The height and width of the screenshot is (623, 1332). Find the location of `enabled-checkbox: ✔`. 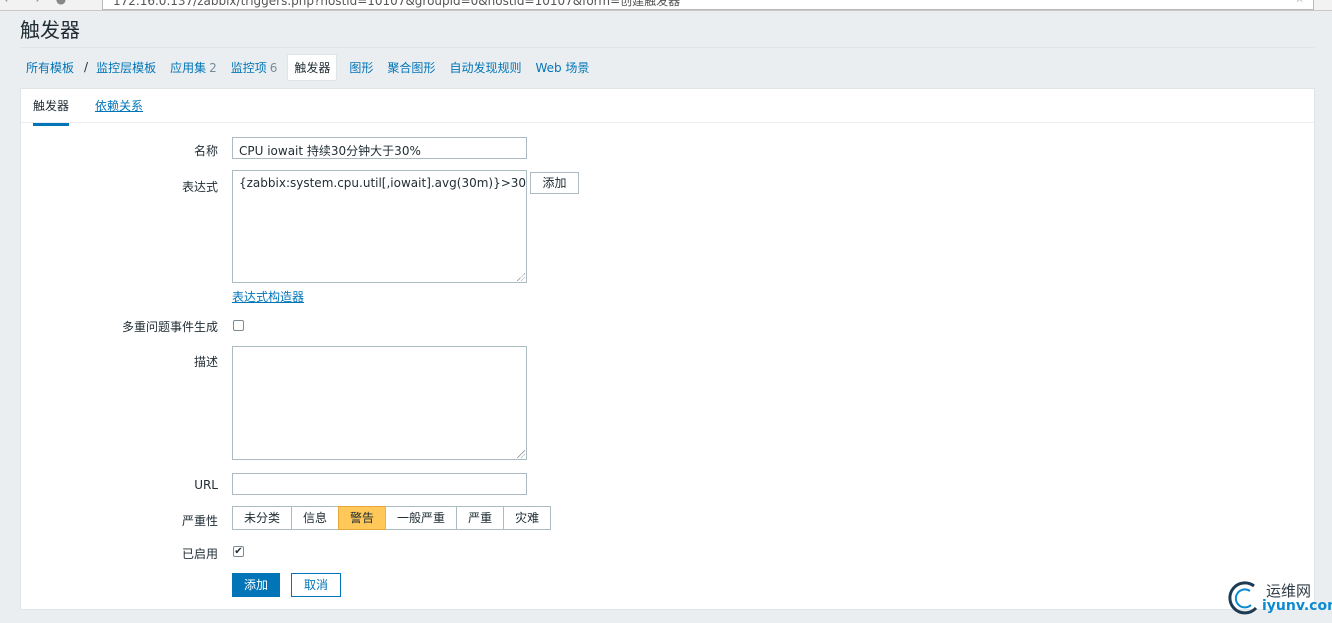

enabled-checkbox: ✔ is located at coordinates (238, 551).